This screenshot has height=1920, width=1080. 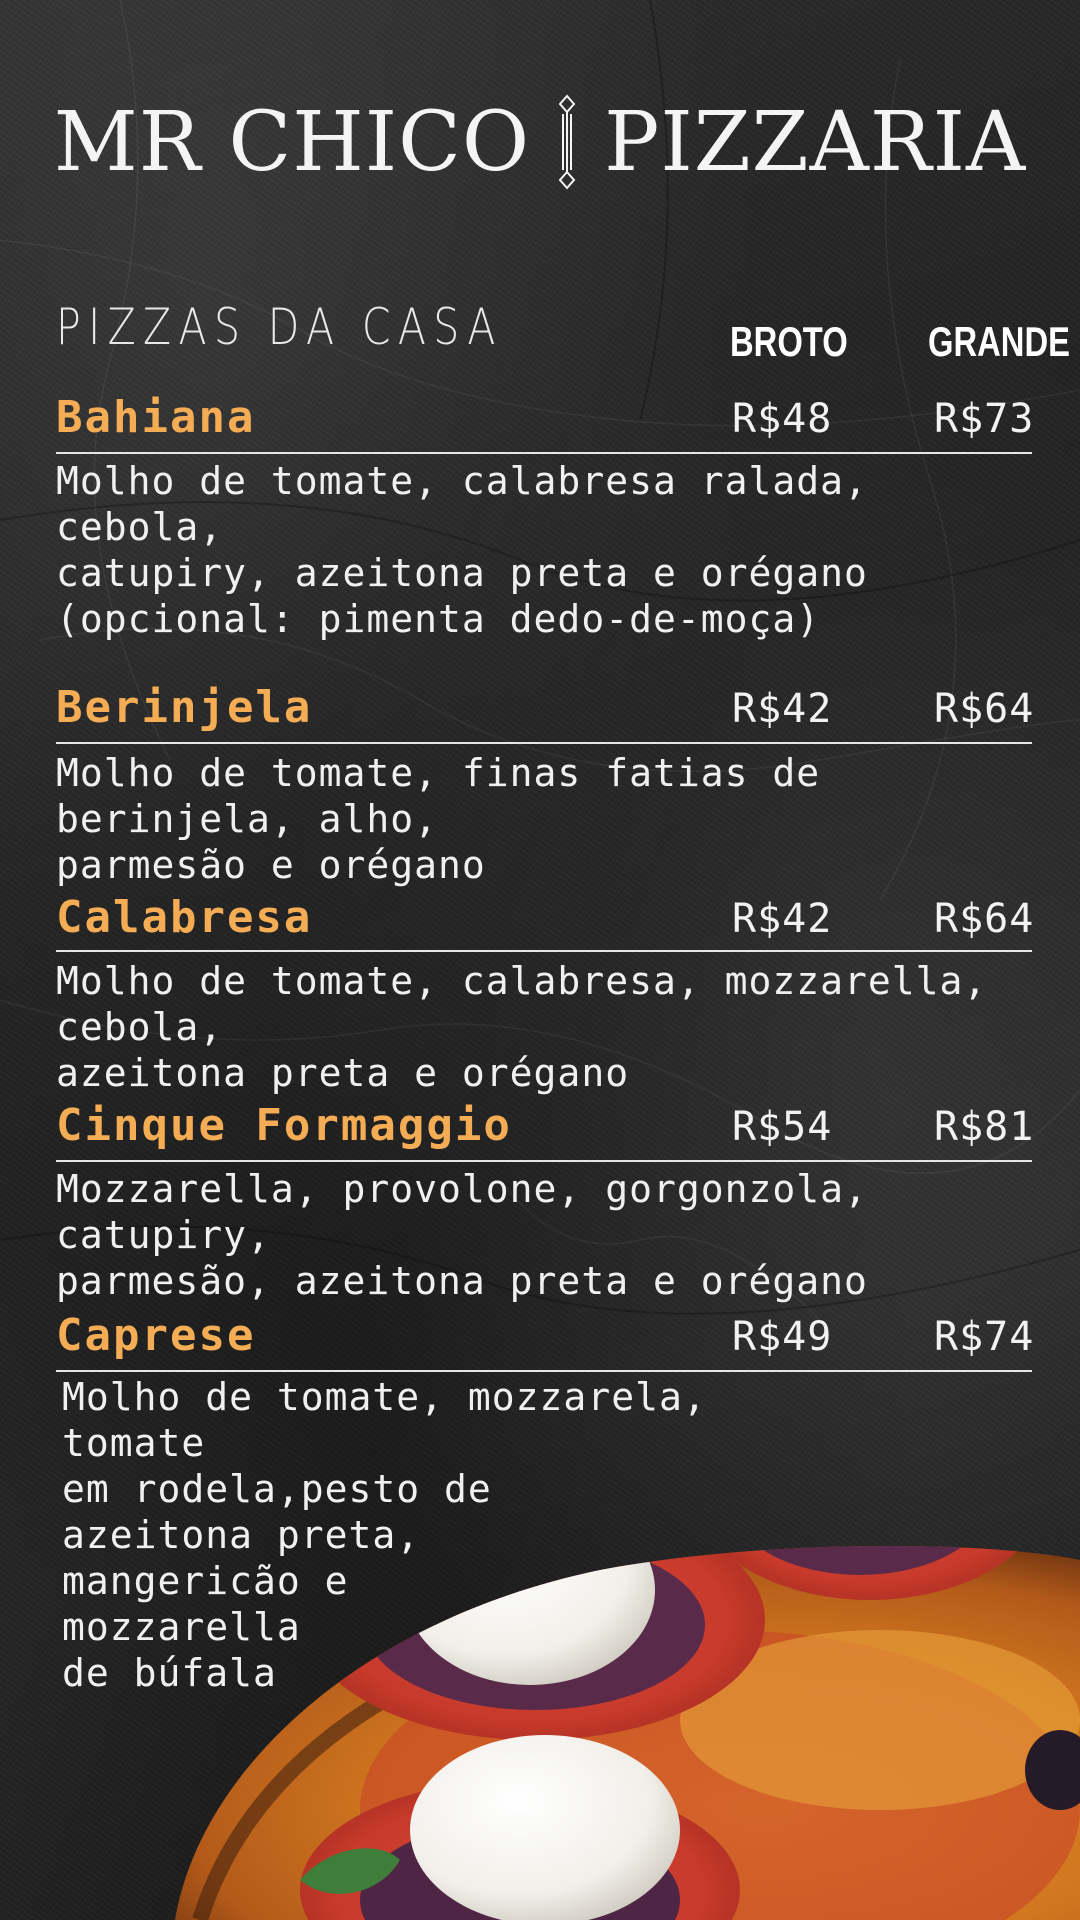 I want to click on restaurant-title: MR CHICO PIZZARIA, so click(x=540, y=142).